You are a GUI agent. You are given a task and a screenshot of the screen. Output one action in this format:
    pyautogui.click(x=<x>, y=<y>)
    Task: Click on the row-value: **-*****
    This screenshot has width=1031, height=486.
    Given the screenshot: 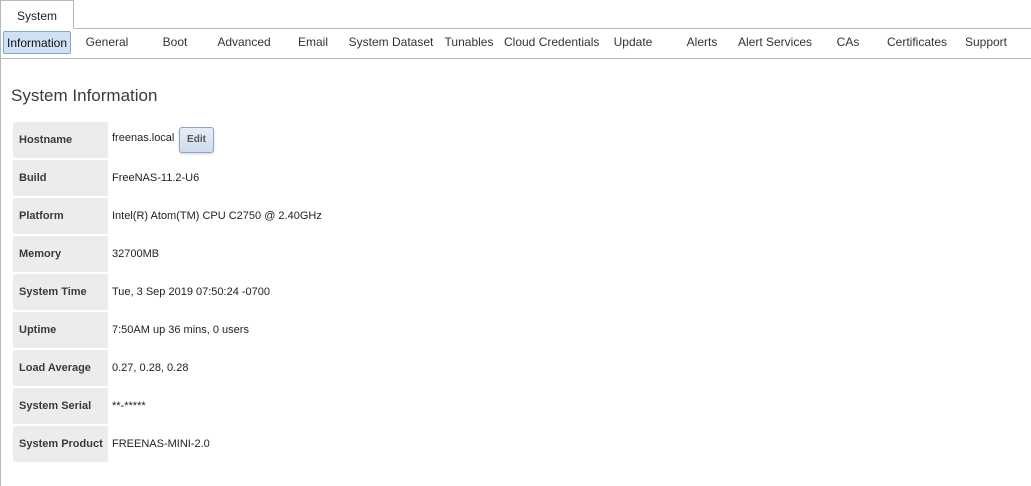 What is the action you would take?
    pyautogui.click(x=129, y=406)
    